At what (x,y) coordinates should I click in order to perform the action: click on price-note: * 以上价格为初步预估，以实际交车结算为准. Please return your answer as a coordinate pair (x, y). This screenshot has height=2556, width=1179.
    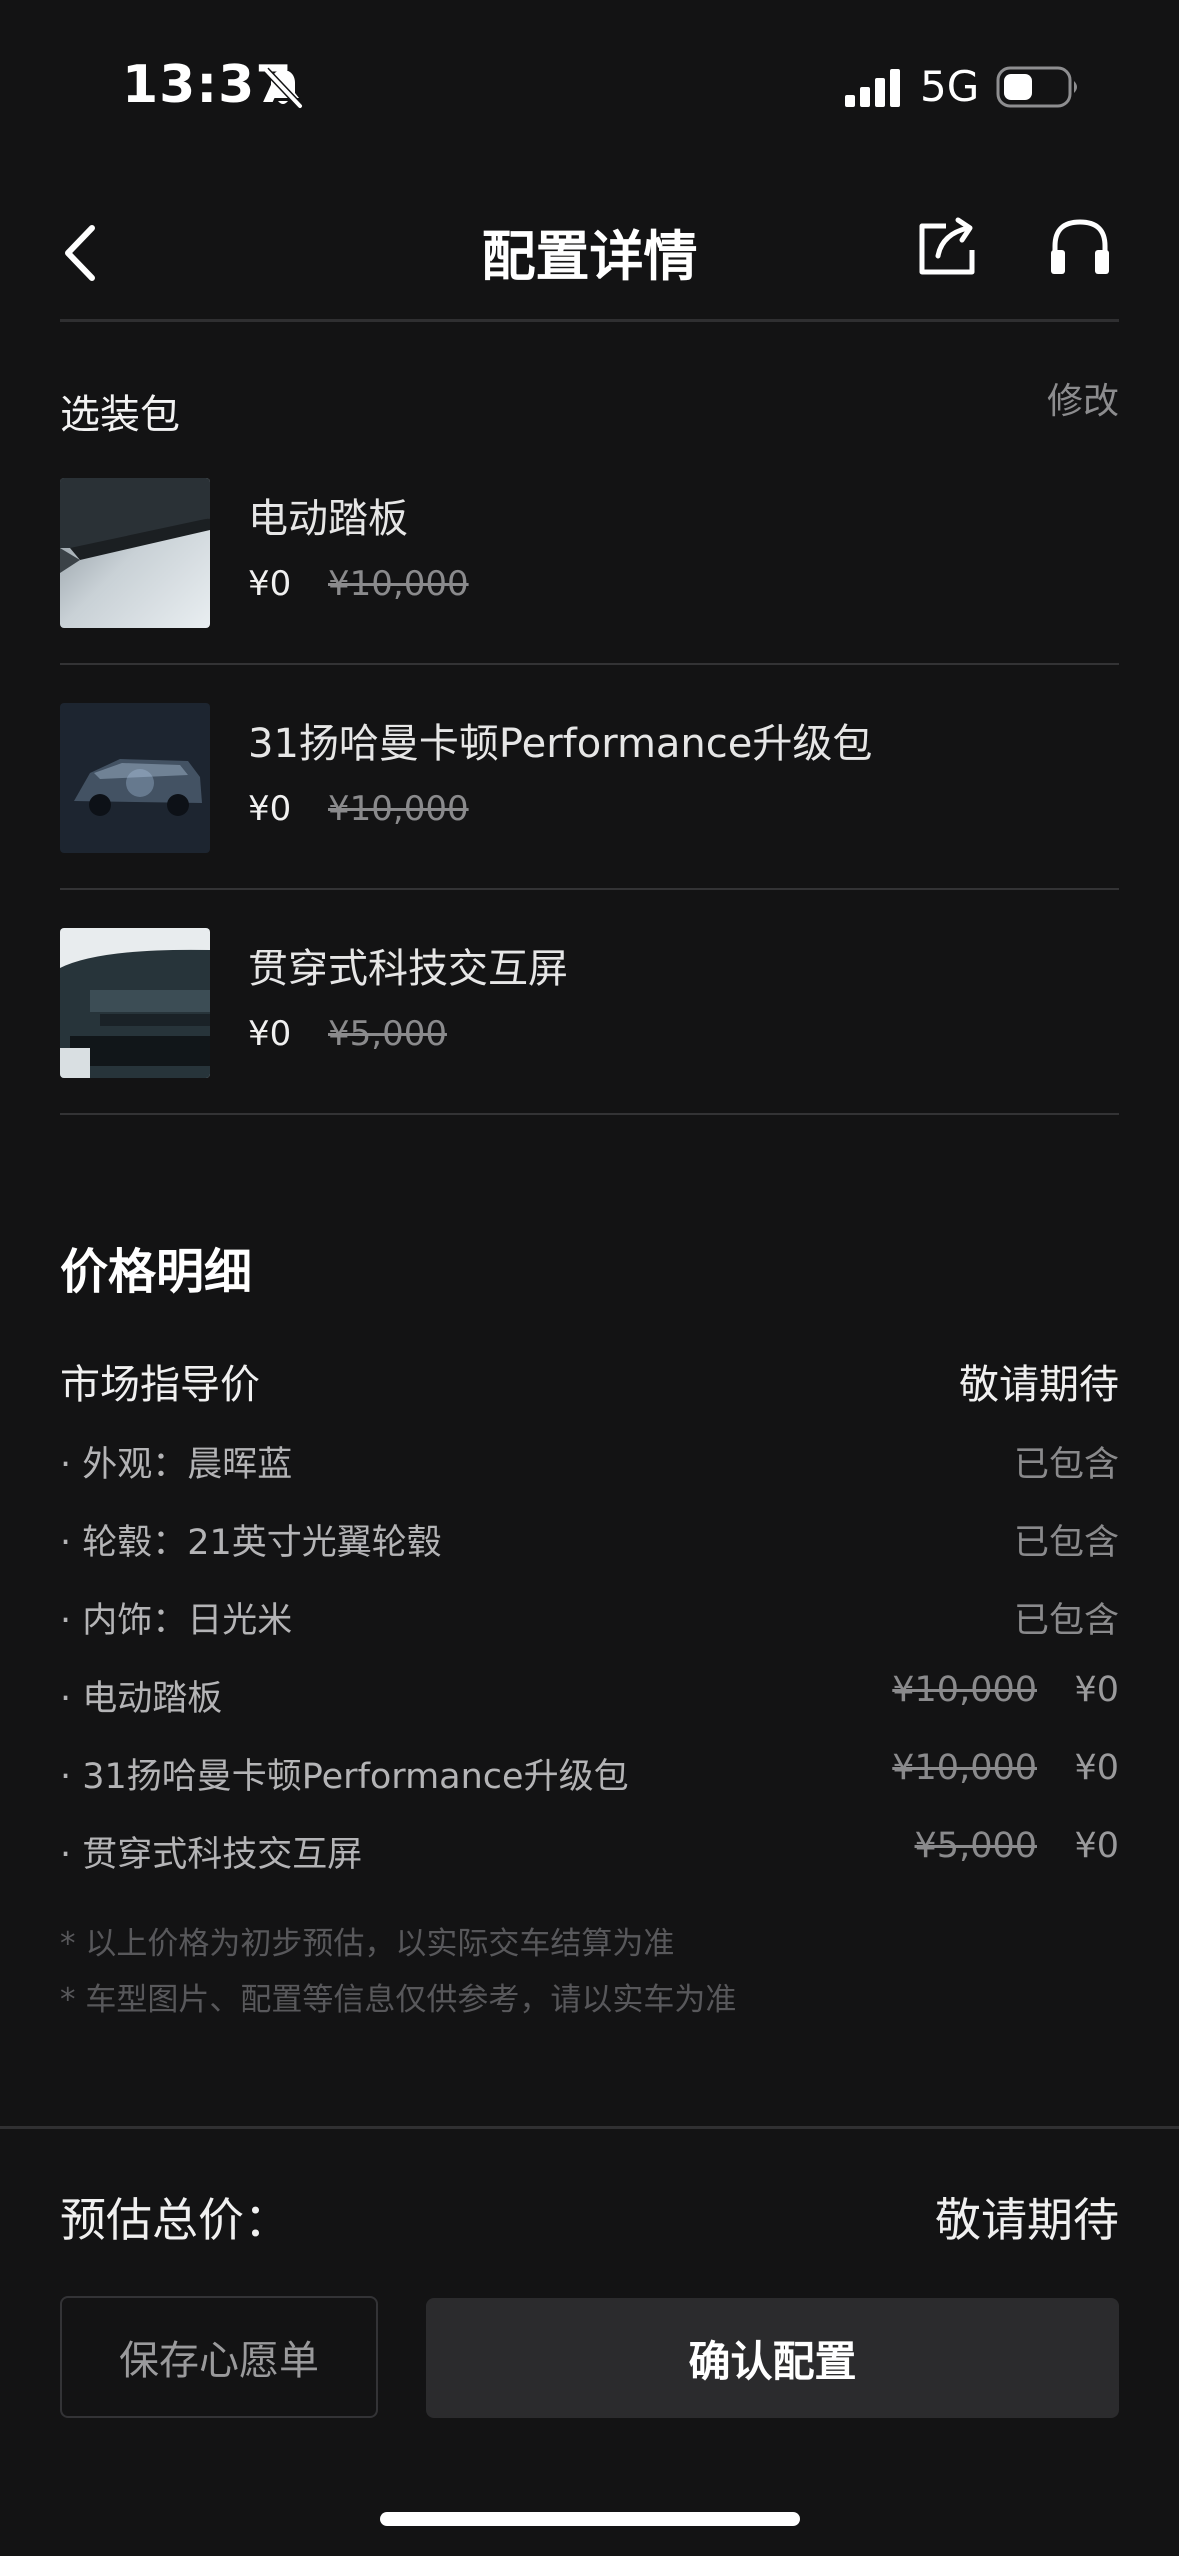
    Looking at the image, I should click on (367, 1944).